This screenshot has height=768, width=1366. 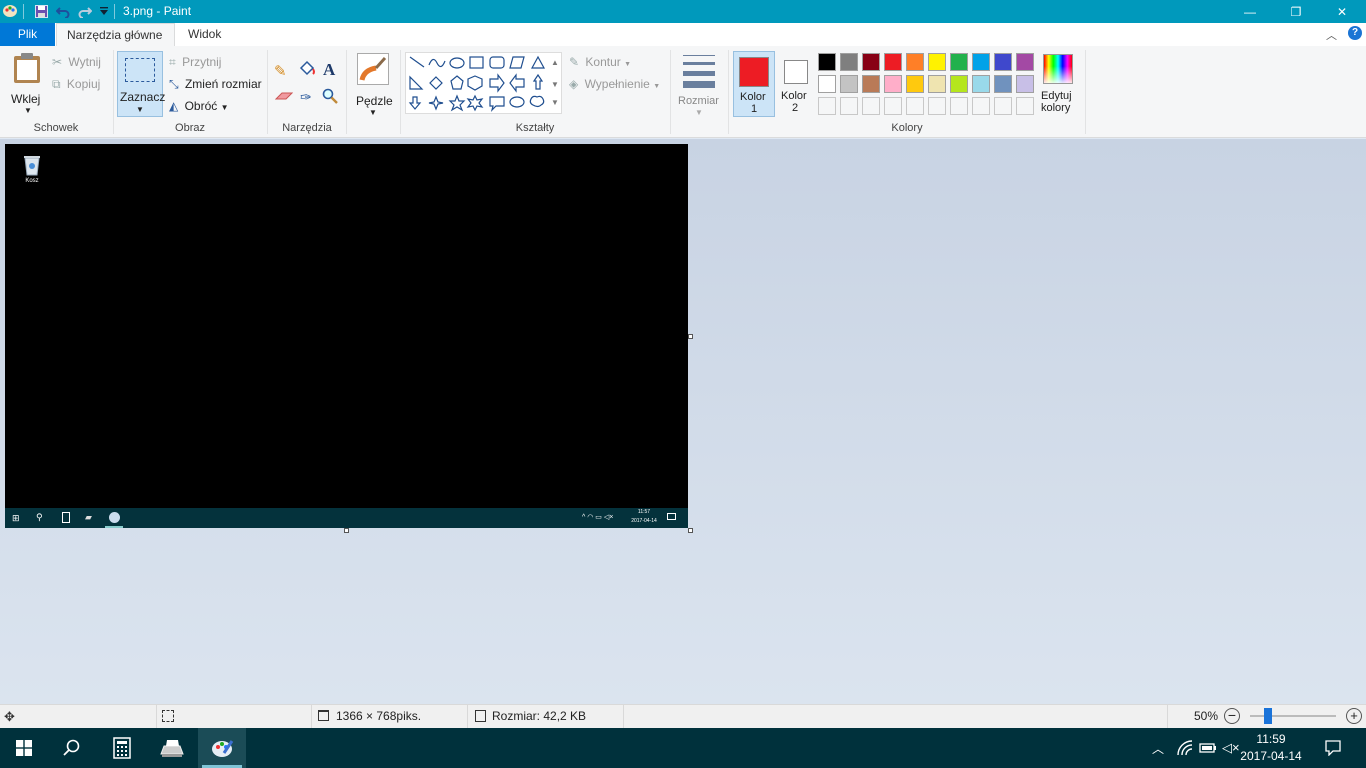 What do you see at coordinates (1293, 716) in the screenshot?
I see `zoom-slider-track` at bounding box center [1293, 716].